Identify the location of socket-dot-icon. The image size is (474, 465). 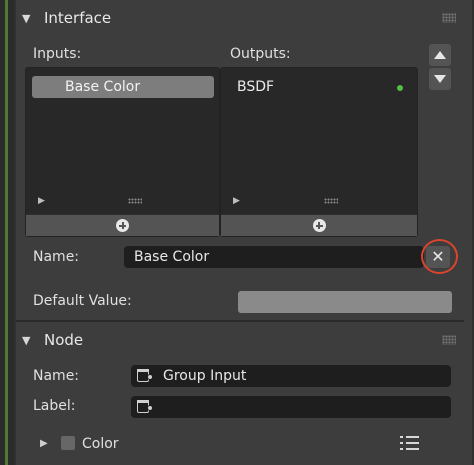
(400, 88).